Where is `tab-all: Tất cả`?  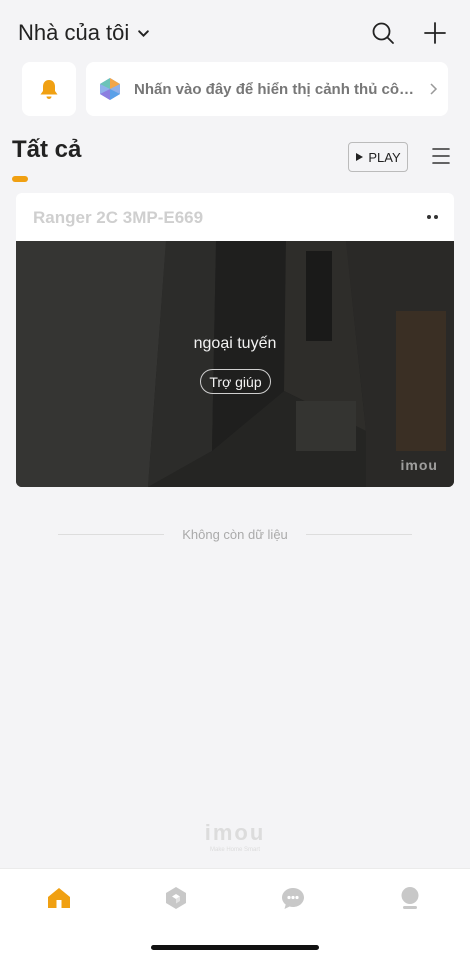
tab-all: Tất cả is located at coordinates (46, 150).